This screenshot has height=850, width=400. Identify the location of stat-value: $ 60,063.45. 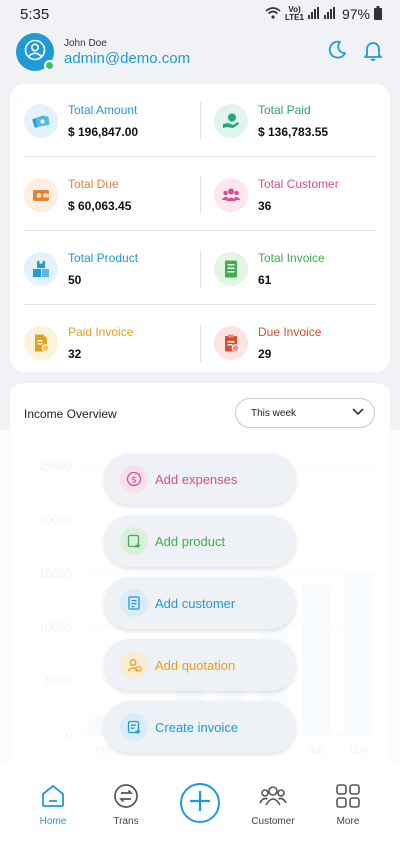
(100, 206).